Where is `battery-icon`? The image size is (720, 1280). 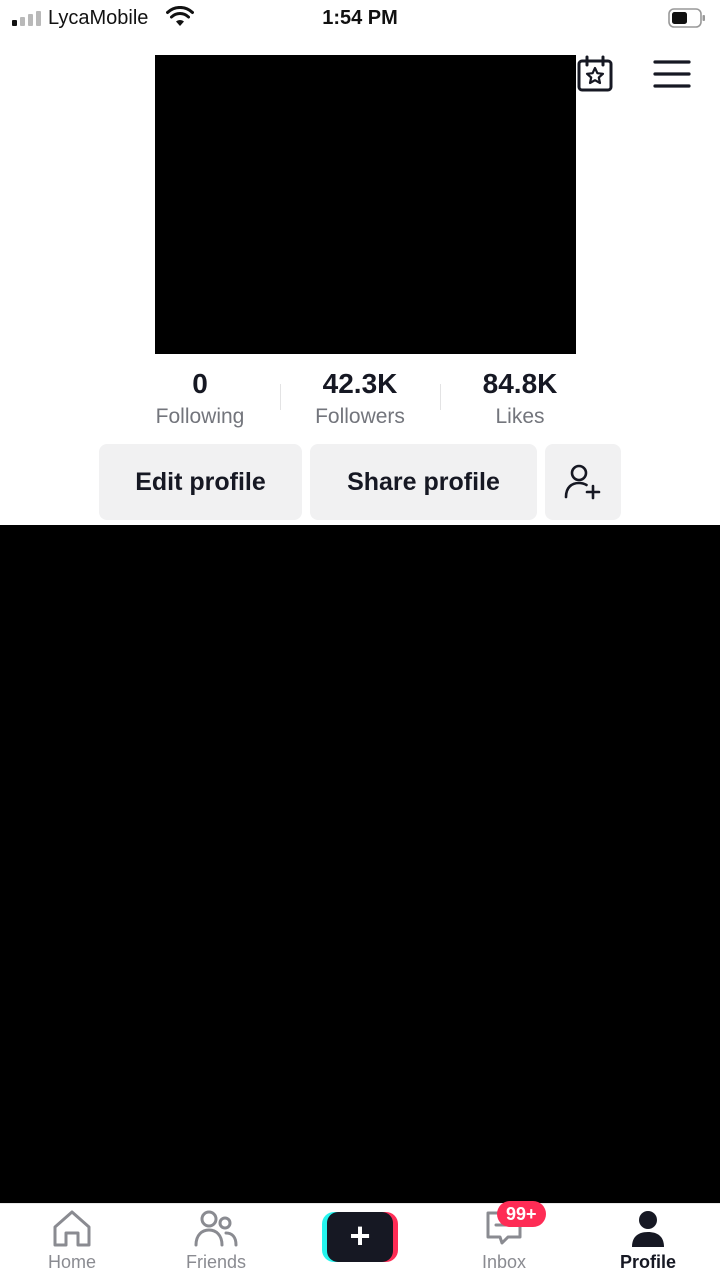
battery-icon is located at coordinates (686, 18).